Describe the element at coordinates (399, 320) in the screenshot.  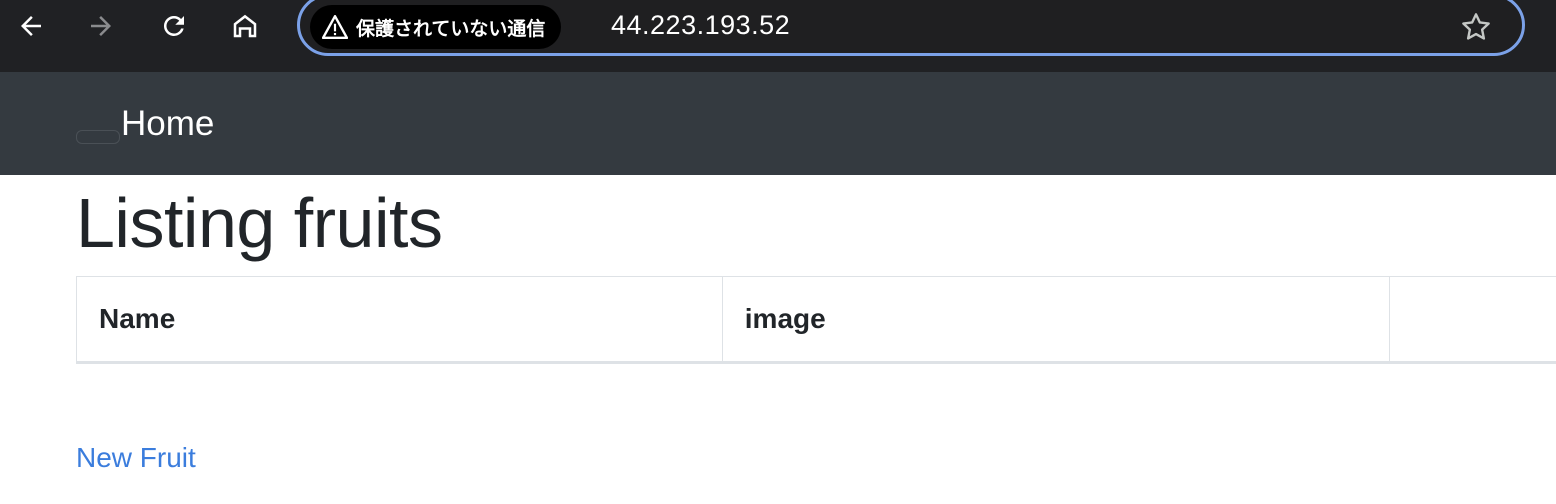
I see `column-header-name: Name` at that location.